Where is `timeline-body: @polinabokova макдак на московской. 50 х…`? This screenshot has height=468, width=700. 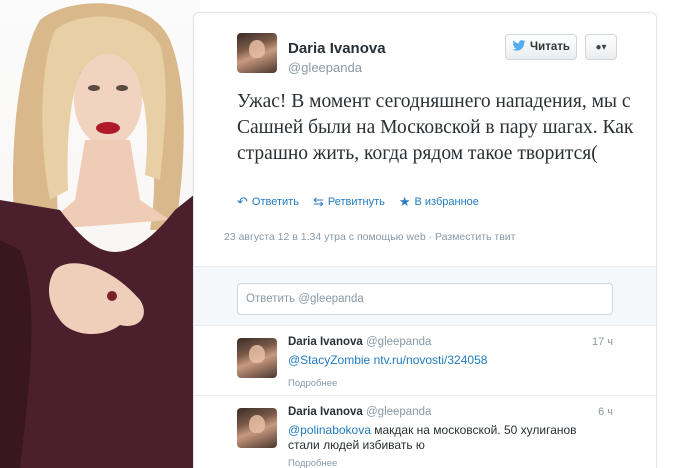 timeline-body: @polinabokova макдак на московской. 50 х… is located at coordinates (448, 438).